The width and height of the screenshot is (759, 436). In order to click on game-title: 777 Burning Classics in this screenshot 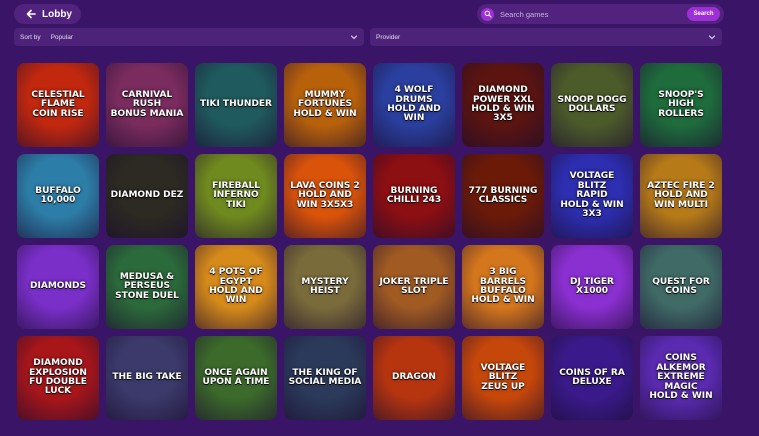, I will do `click(503, 195)`.